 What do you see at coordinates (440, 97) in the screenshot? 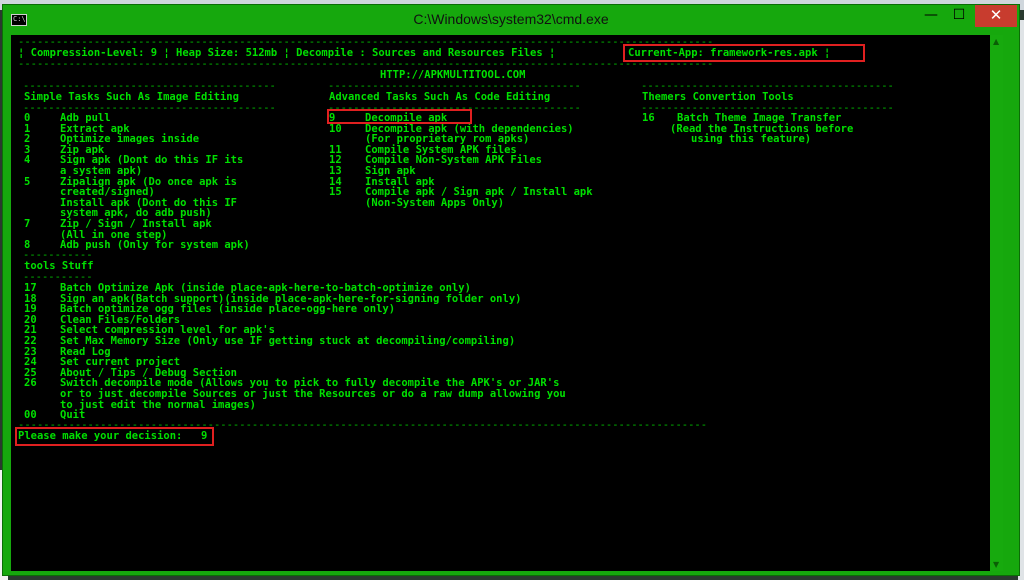
I see `advanced-tasks-heading: Advanced Tasks Such As Code Editing` at bounding box center [440, 97].